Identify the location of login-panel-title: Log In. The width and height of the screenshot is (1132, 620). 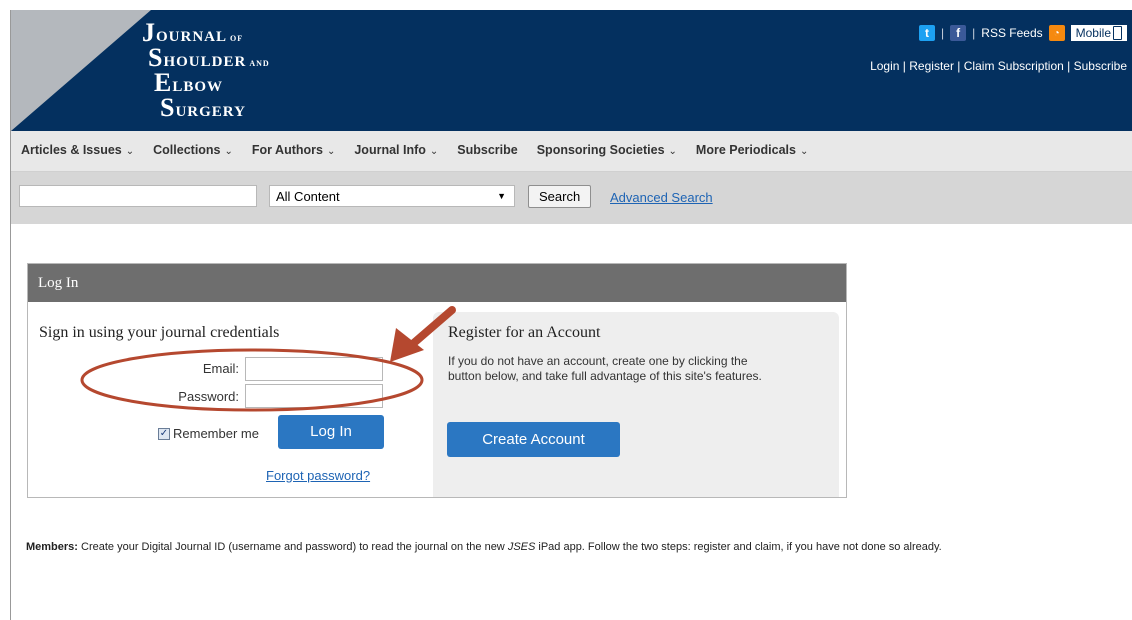
(437, 283).